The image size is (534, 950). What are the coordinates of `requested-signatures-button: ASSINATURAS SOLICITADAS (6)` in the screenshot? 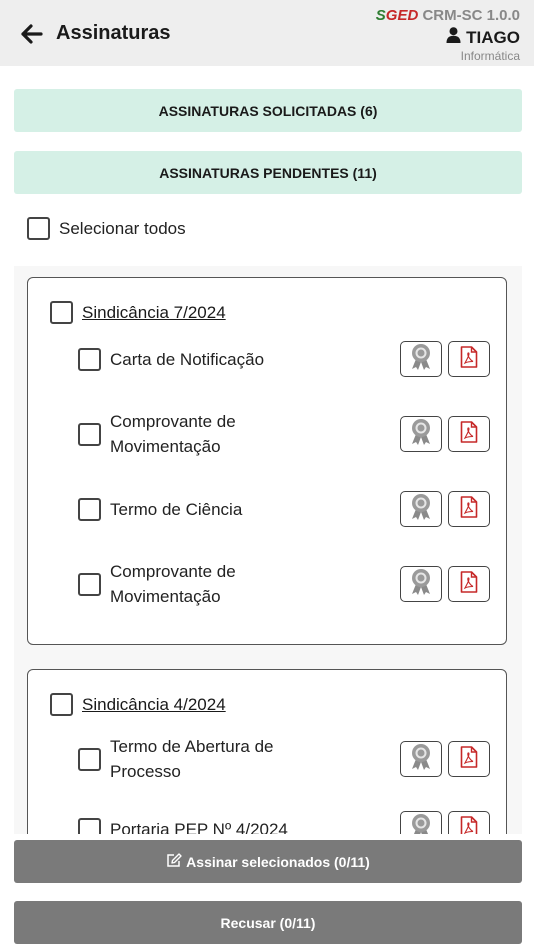 It's located at (268, 110).